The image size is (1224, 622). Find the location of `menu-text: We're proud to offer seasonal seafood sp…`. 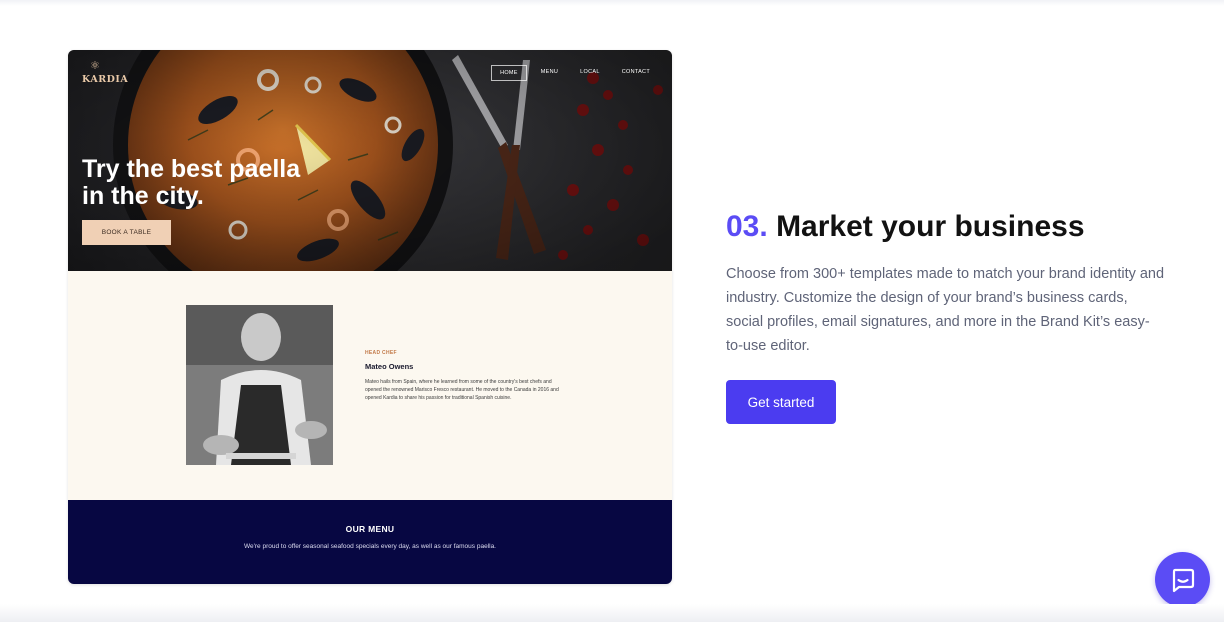

menu-text: We're proud to offer seasonal seafood sp… is located at coordinates (370, 546).